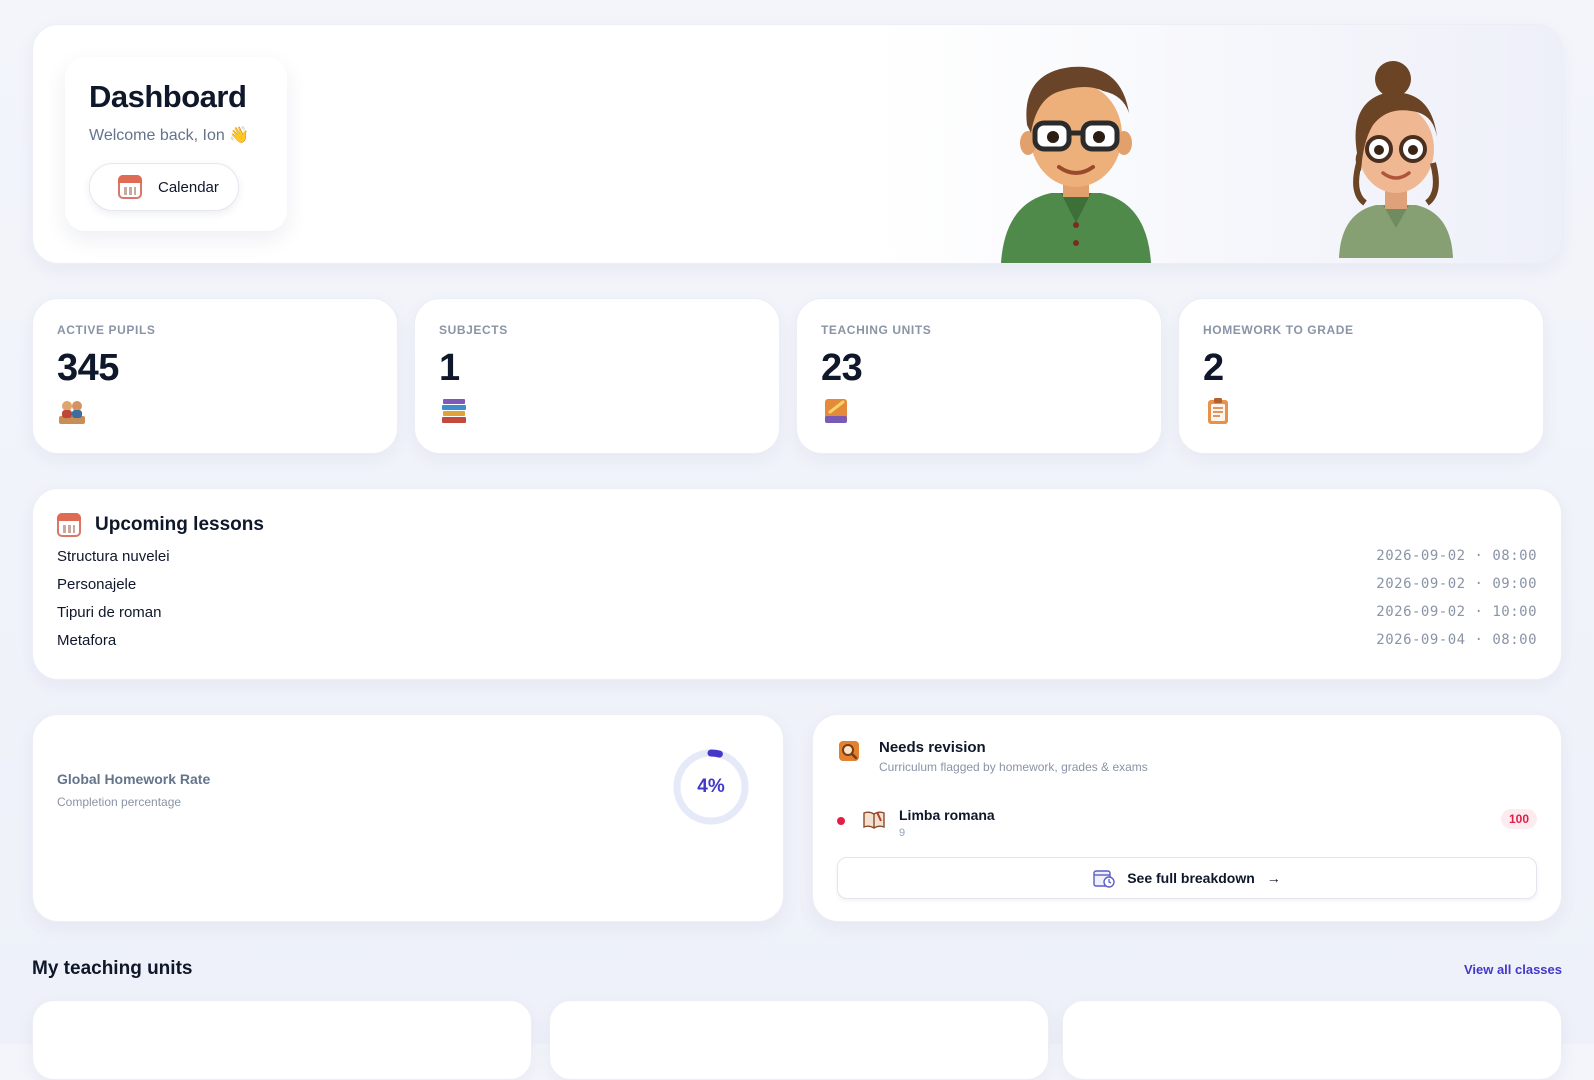 The image size is (1594, 1080). I want to click on books-icon, so click(454, 411).